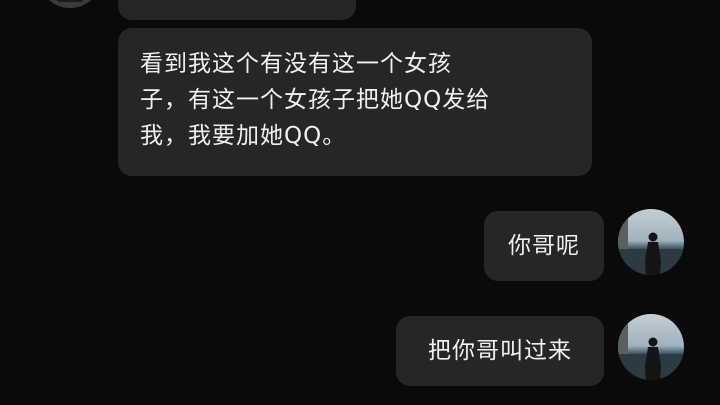 The width and height of the screenshot is (720, 405). What do you see at coordinates (70, 4) in the screenshot?
I see `contact-avatar` at bounding box center [70, 4].